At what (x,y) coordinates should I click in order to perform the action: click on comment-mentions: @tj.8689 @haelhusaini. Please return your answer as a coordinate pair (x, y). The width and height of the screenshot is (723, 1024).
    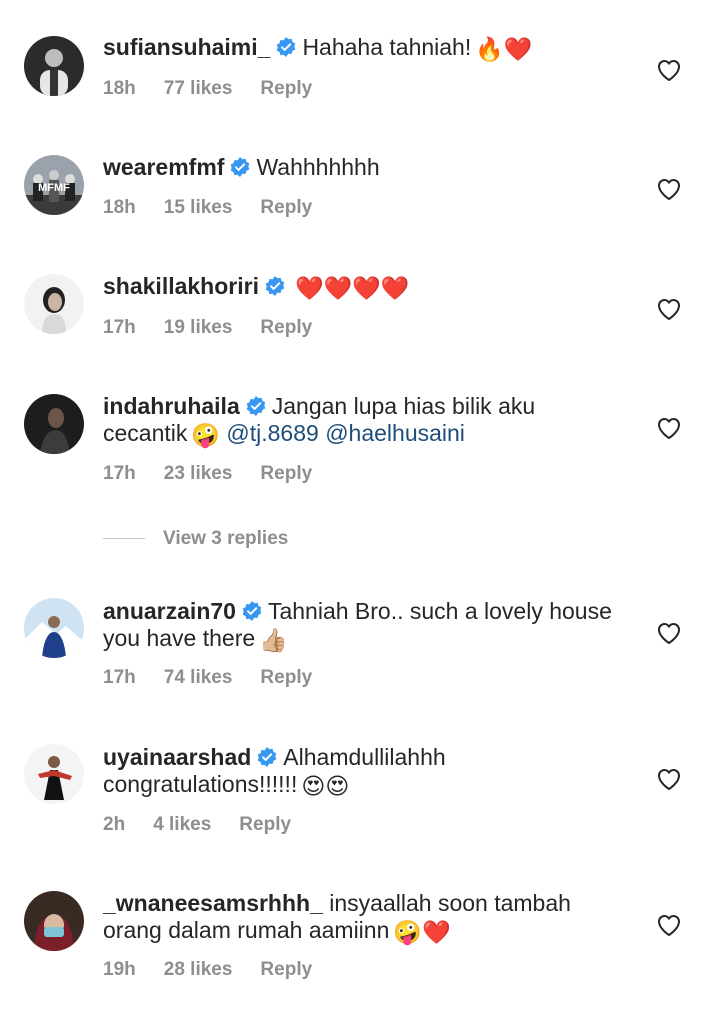
    Looking at the image, I should click on (345, 433).